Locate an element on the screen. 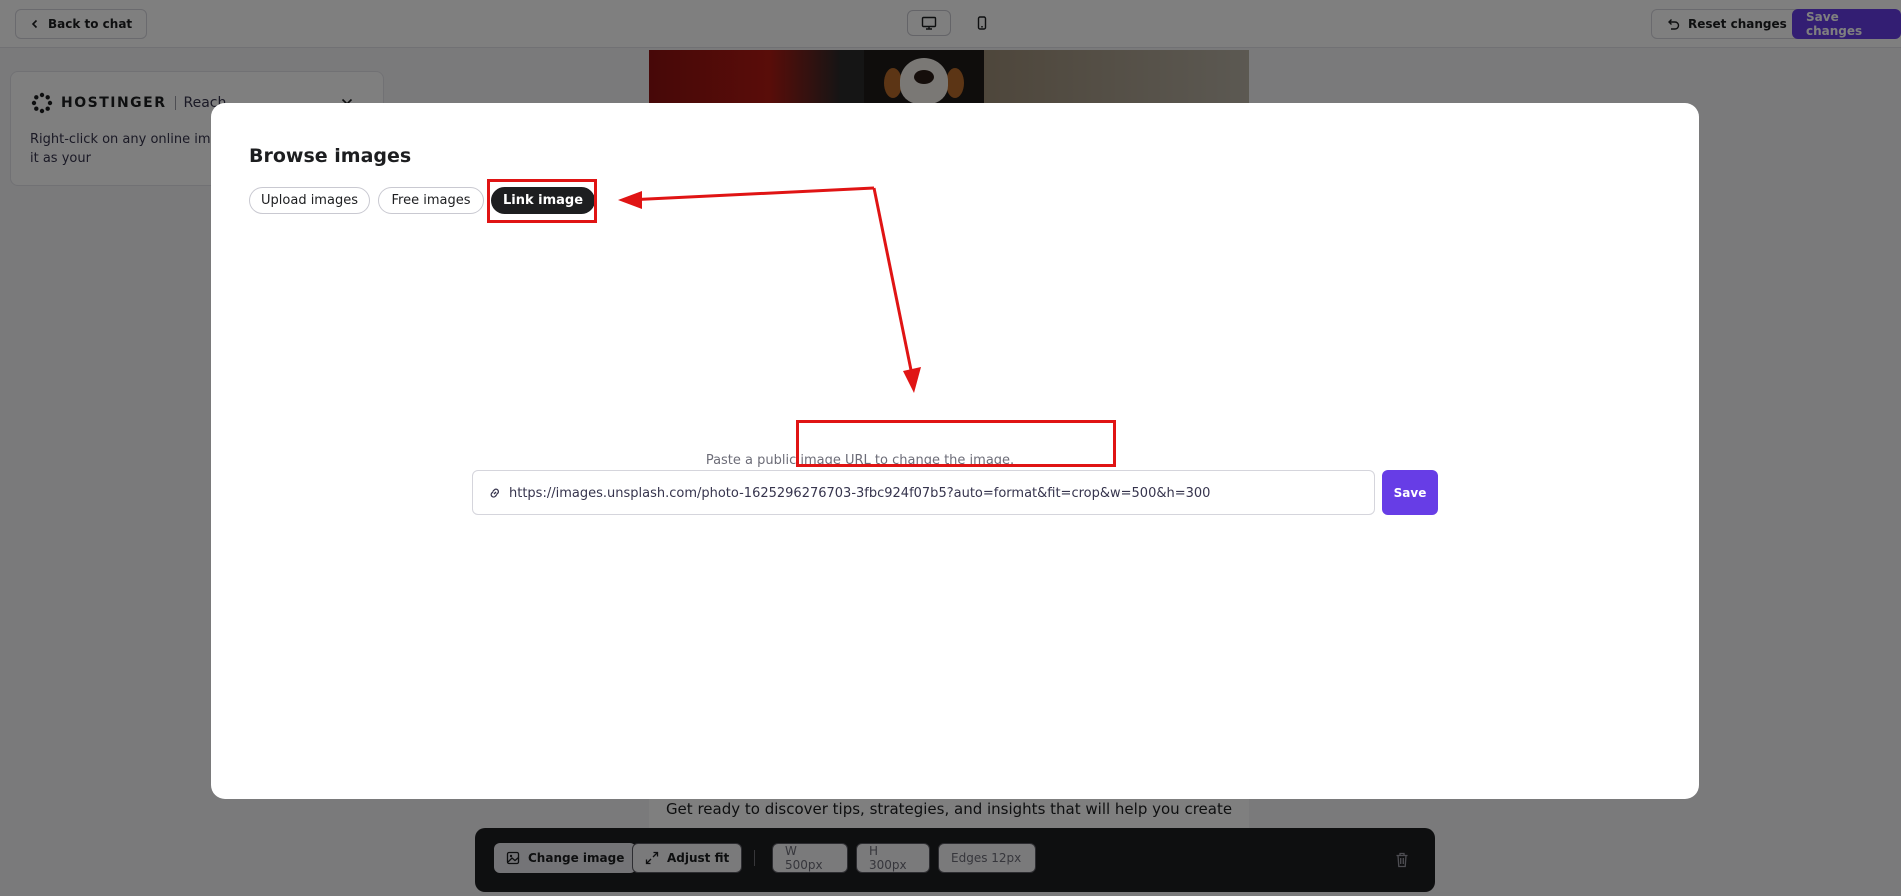  annotation-arrow-left-line is located at coordinates (751, 194).